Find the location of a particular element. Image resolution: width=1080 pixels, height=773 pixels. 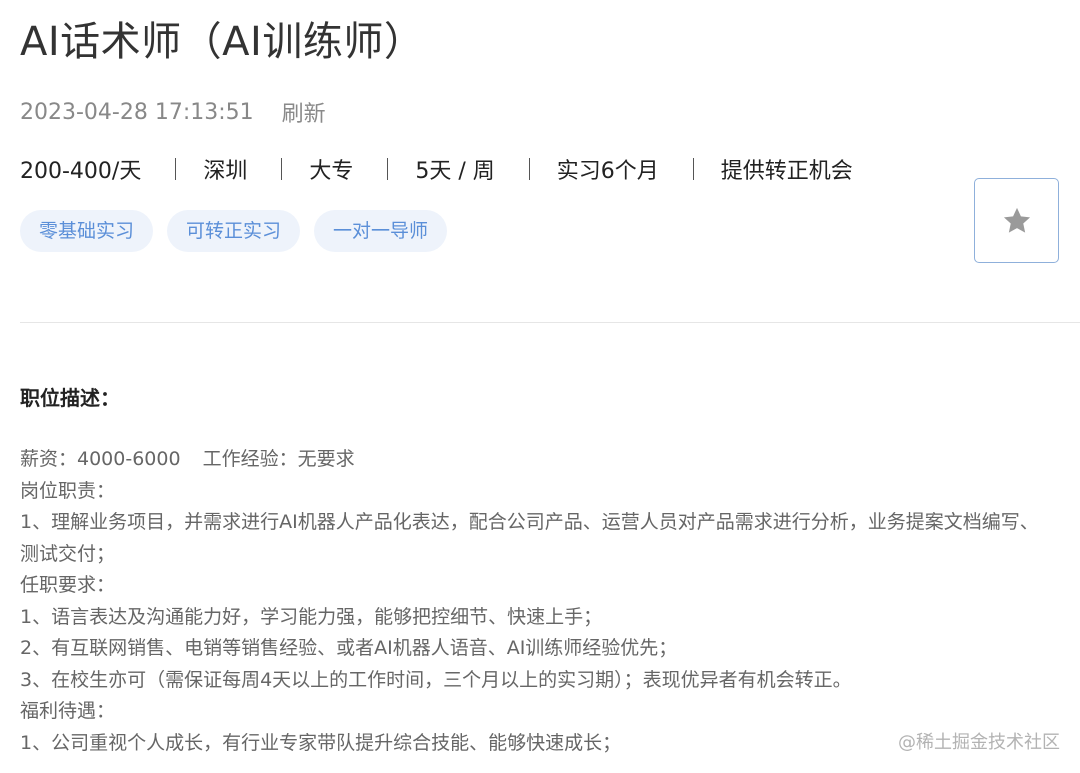

tag-convertible: 可转正实习 is located at coordinates (234, 231).